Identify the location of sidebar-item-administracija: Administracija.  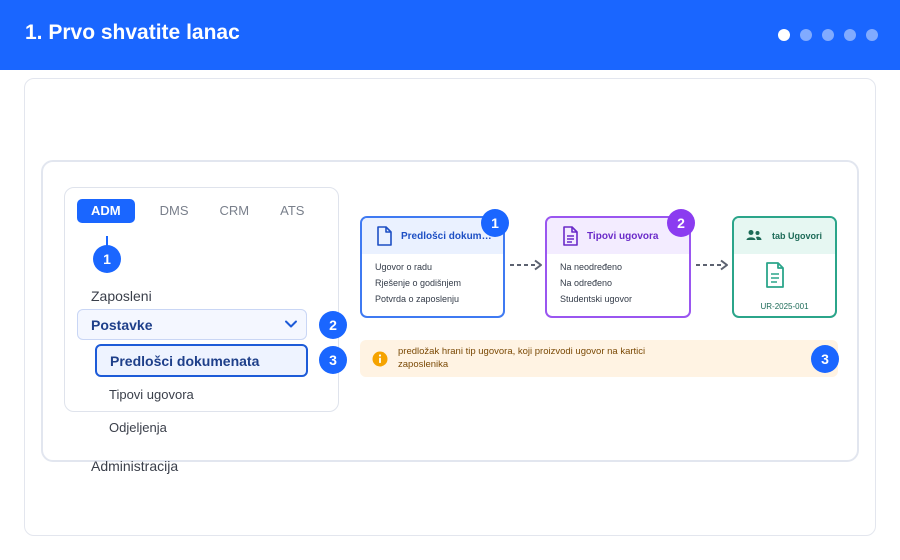
(134, 466).